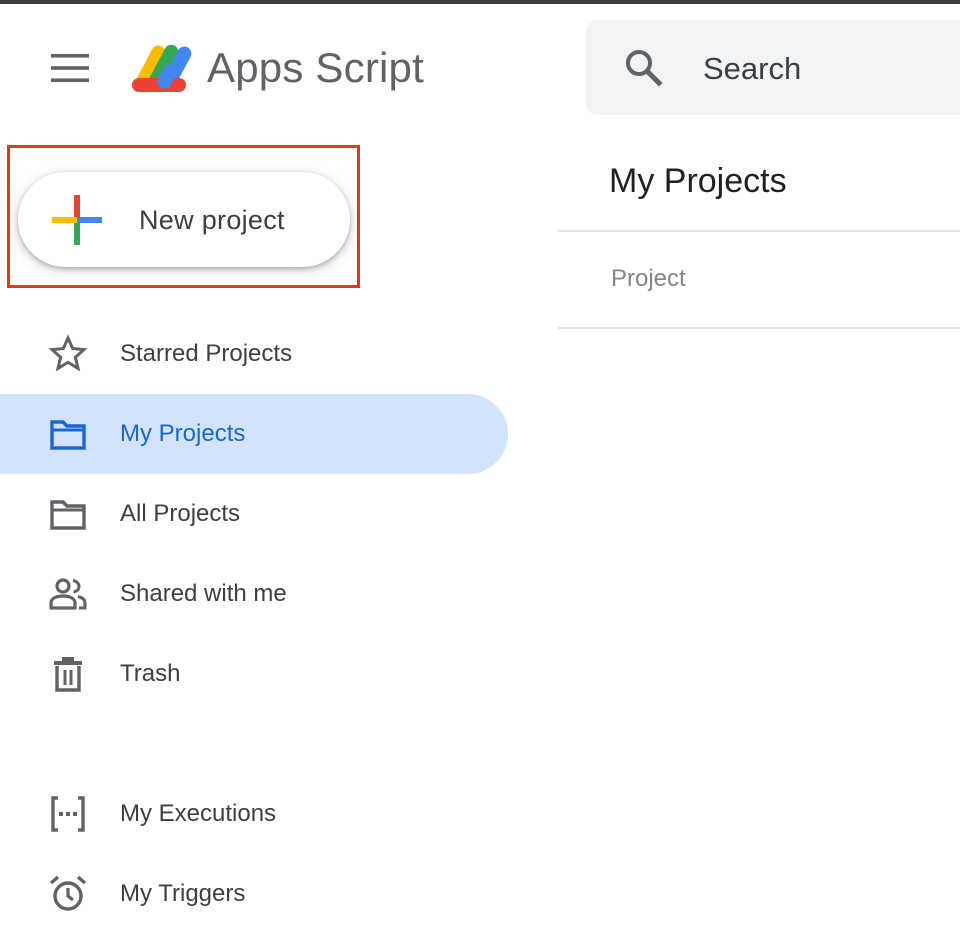 Image resolution: width=960 pixels, height=944 pixels. I want to click on window-top-border, so click(480, 2).